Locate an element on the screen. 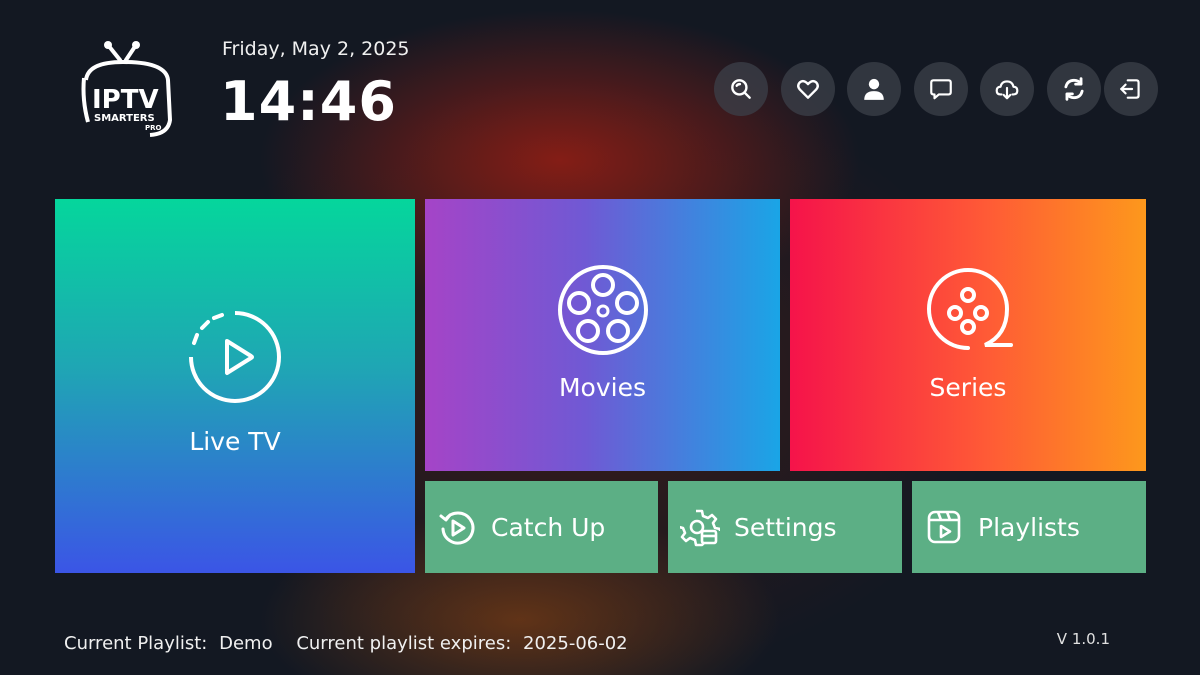 This screenshot has width=1200, height=675. logout-icon is located at coordinates (1130, 89).